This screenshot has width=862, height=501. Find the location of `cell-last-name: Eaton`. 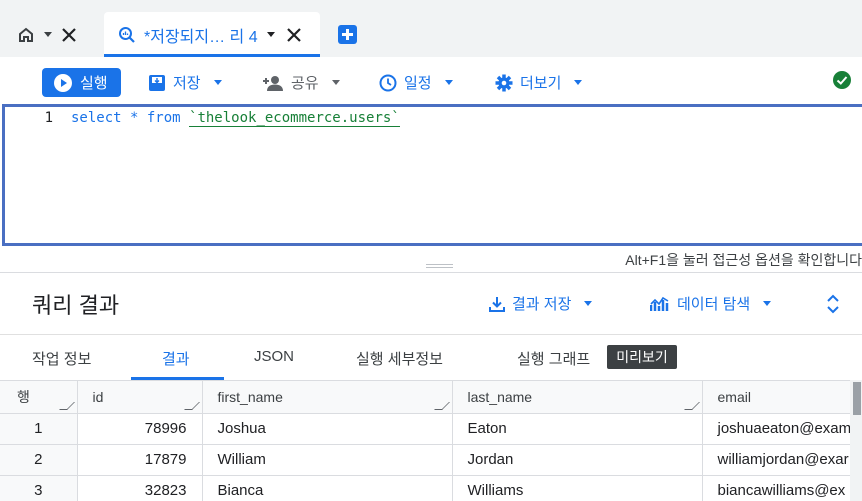

cell-last-name: Eaton is located at coordinates (577, 429).